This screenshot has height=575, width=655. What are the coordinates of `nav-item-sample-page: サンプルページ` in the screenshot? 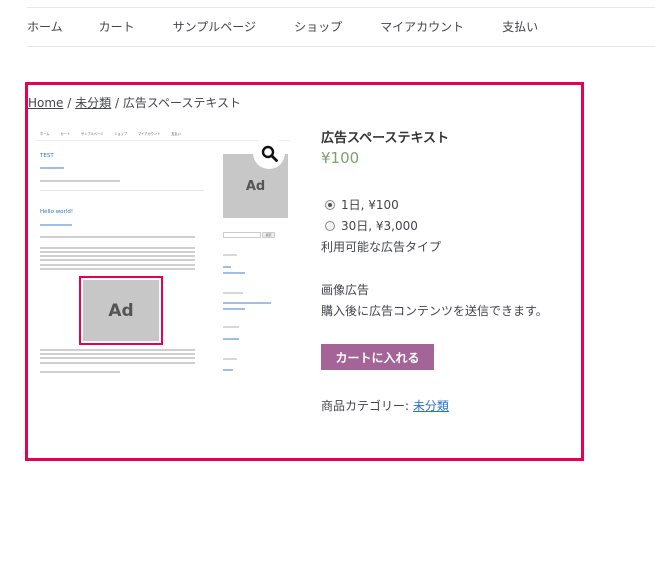 It's located at (214, 28).